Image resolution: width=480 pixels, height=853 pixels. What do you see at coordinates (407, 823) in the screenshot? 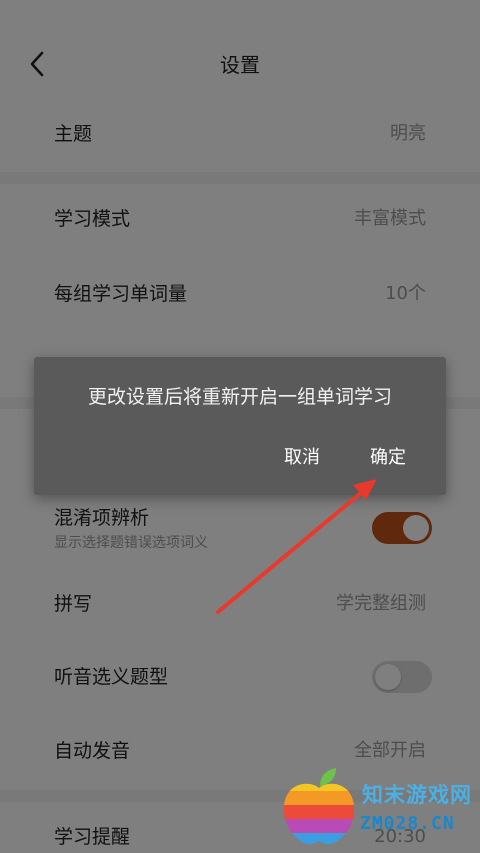
I see `watermark-domain: ZM028.CN` at bounding box center [407, 823].